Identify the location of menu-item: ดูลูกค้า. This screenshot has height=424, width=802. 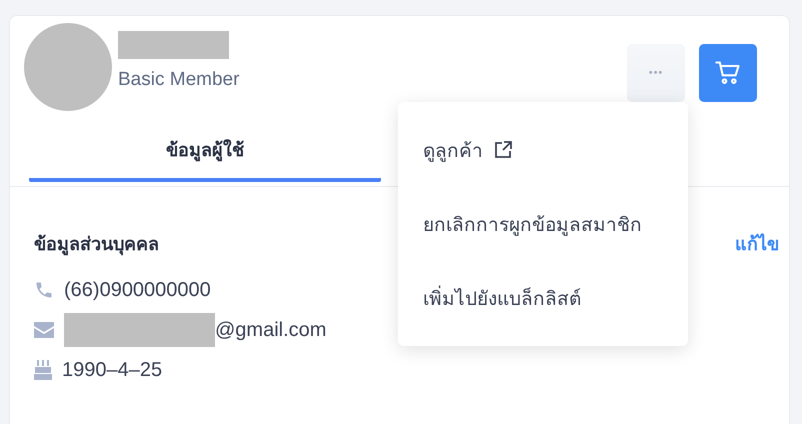
(543, 150).